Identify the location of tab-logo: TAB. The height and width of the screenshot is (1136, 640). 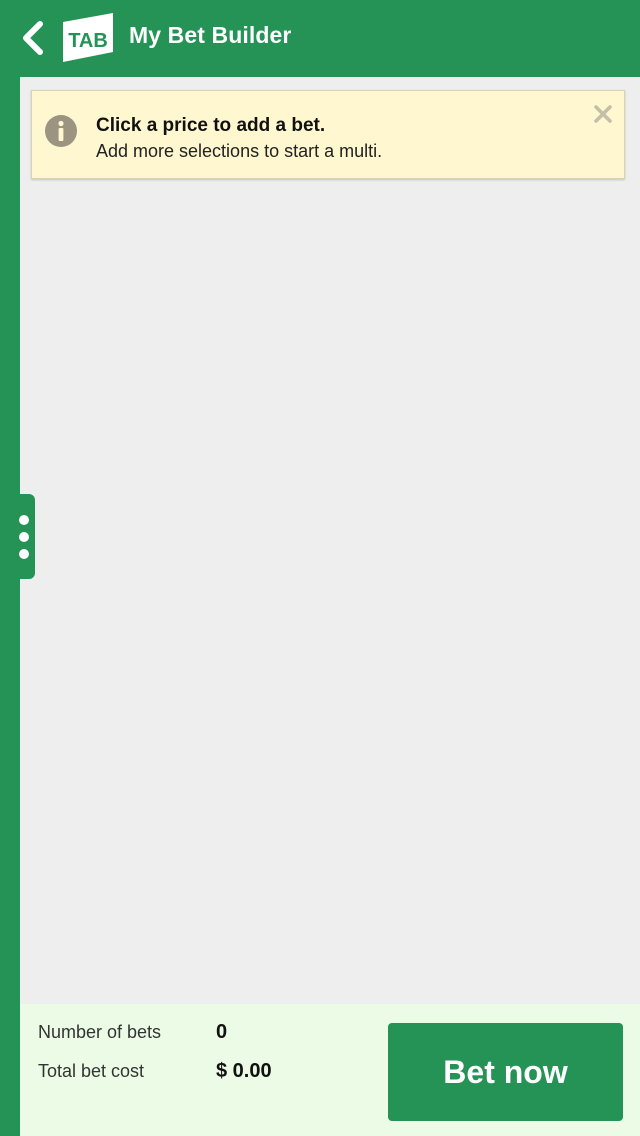
(88, 37).